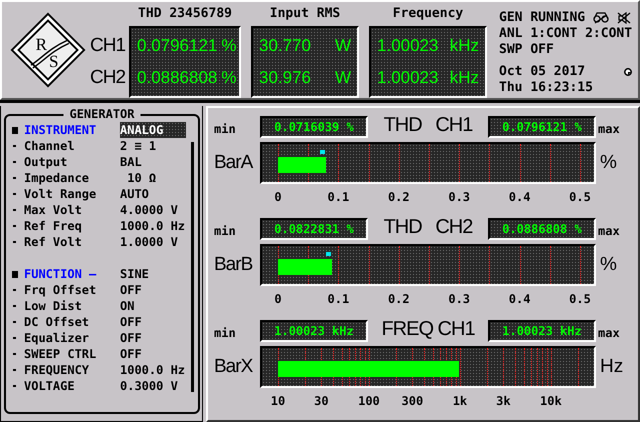 This screenshot has width=640, height=422. I want to click on tick-label: 10, so click(278, 401).